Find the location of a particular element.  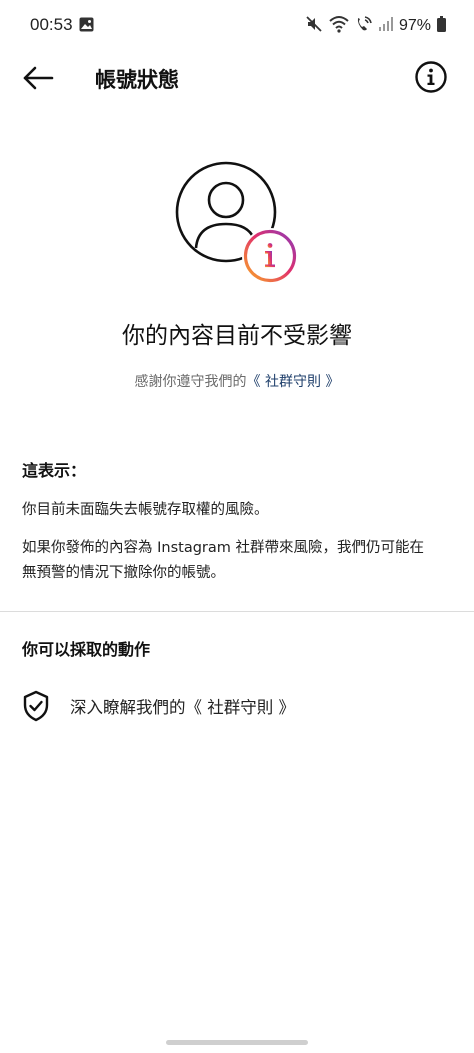

wifi-icon is located at coordinates (339, 26).